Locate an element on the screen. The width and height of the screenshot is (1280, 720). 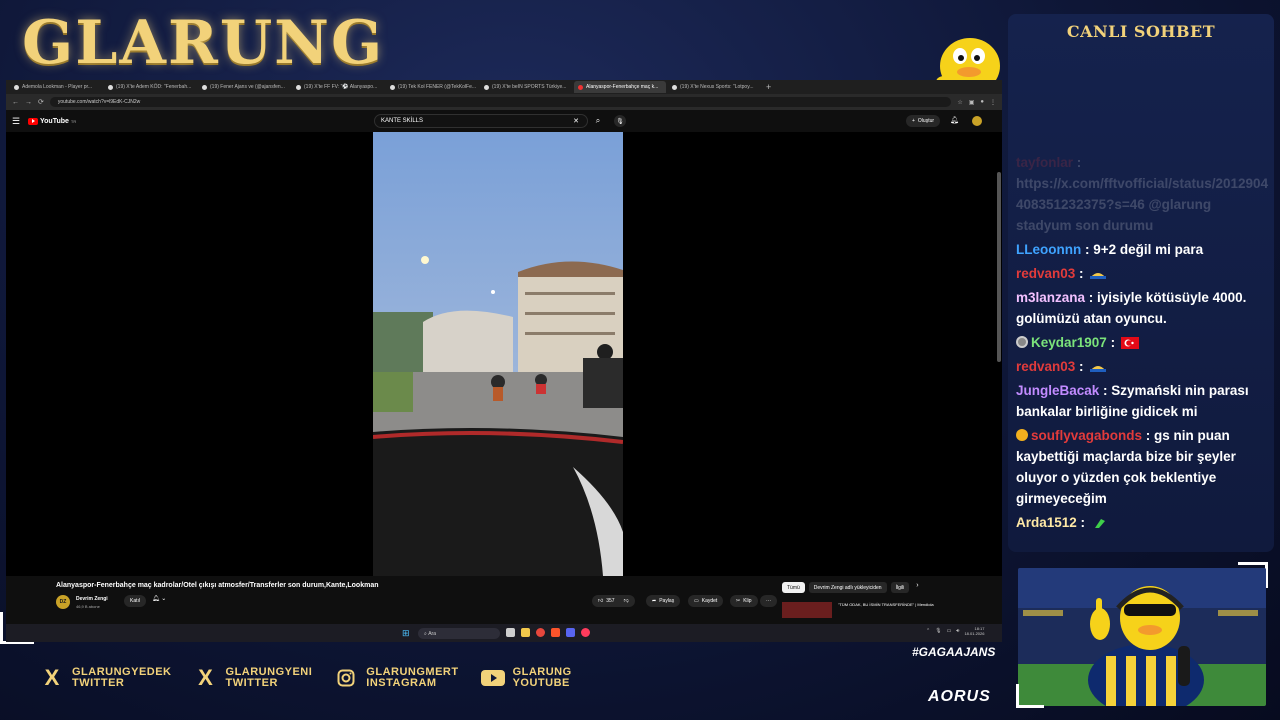
notifications-bell-icon: 🔔︎ is located at coordinates (954, 120).